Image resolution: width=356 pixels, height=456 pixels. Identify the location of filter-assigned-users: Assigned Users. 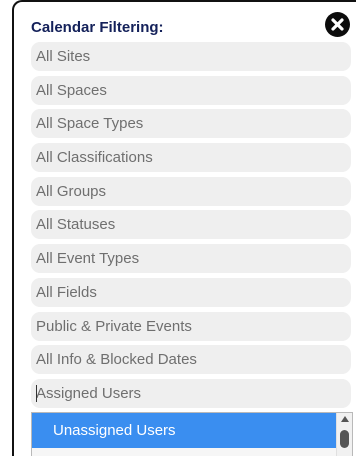
(191, 393).